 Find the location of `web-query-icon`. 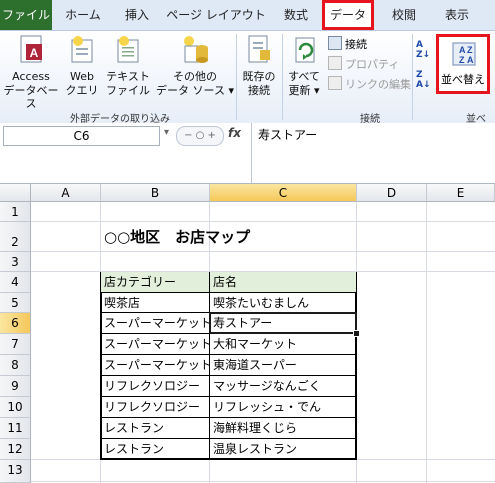

web-query-icon is located at coordinates (82, 49).